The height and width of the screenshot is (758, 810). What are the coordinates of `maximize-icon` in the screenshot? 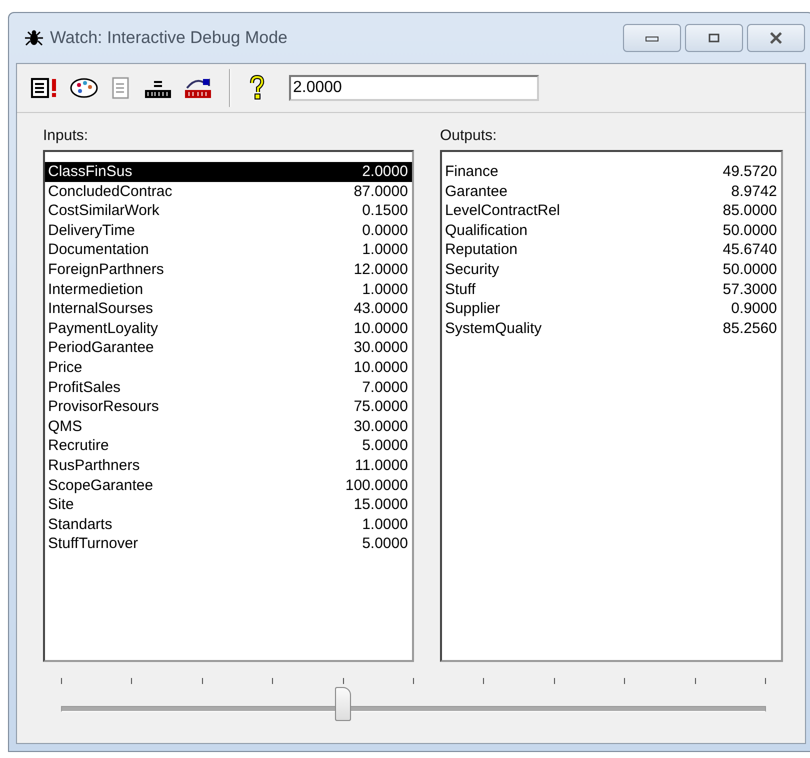 It's located at (714, 38).